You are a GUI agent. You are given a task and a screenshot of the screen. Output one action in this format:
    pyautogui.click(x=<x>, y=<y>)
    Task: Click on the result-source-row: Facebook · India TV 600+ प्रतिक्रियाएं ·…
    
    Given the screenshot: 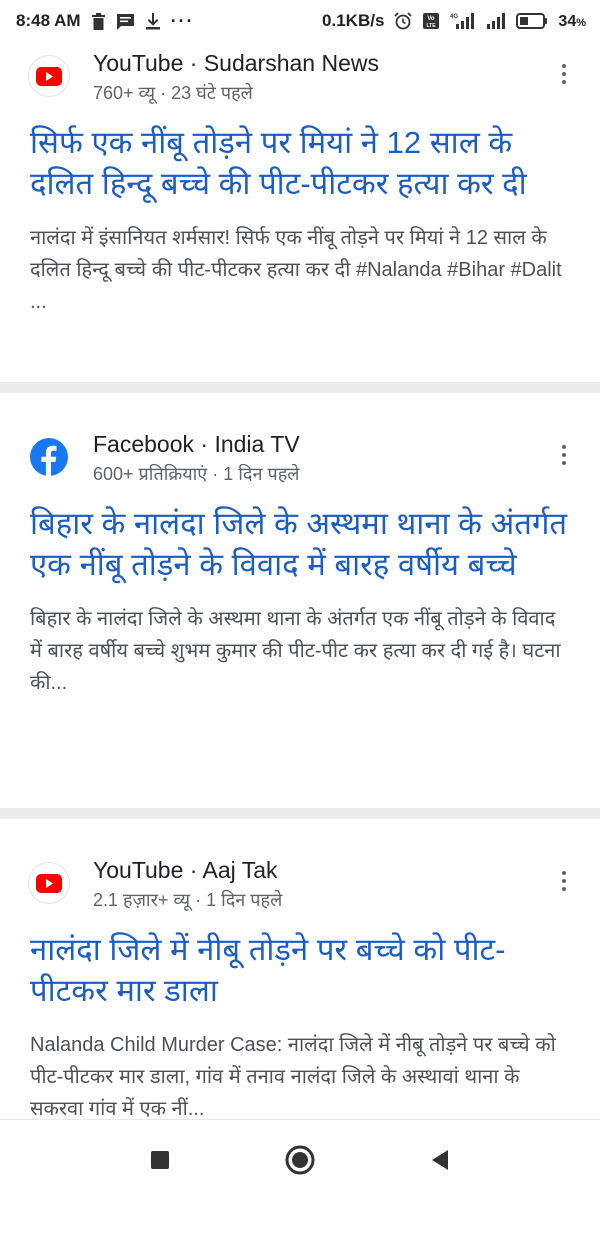 What is the action you would take?
    pyautogui.click(x=299, y=460)
    